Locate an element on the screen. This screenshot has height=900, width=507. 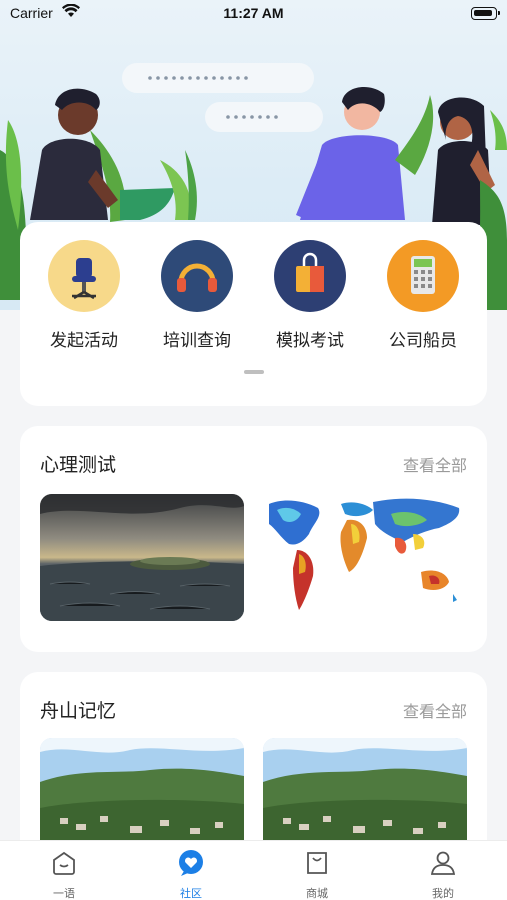
home-icon is located at coordinates (64, 863).